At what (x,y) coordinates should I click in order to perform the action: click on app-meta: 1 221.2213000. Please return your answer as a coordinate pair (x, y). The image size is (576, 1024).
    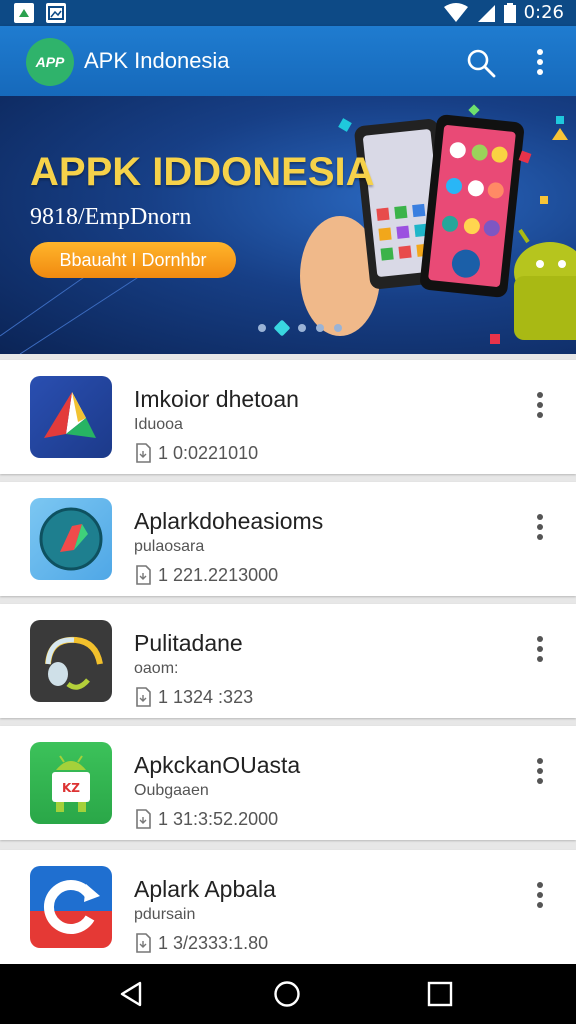
    Looking at the image, I should click on (206, 575).